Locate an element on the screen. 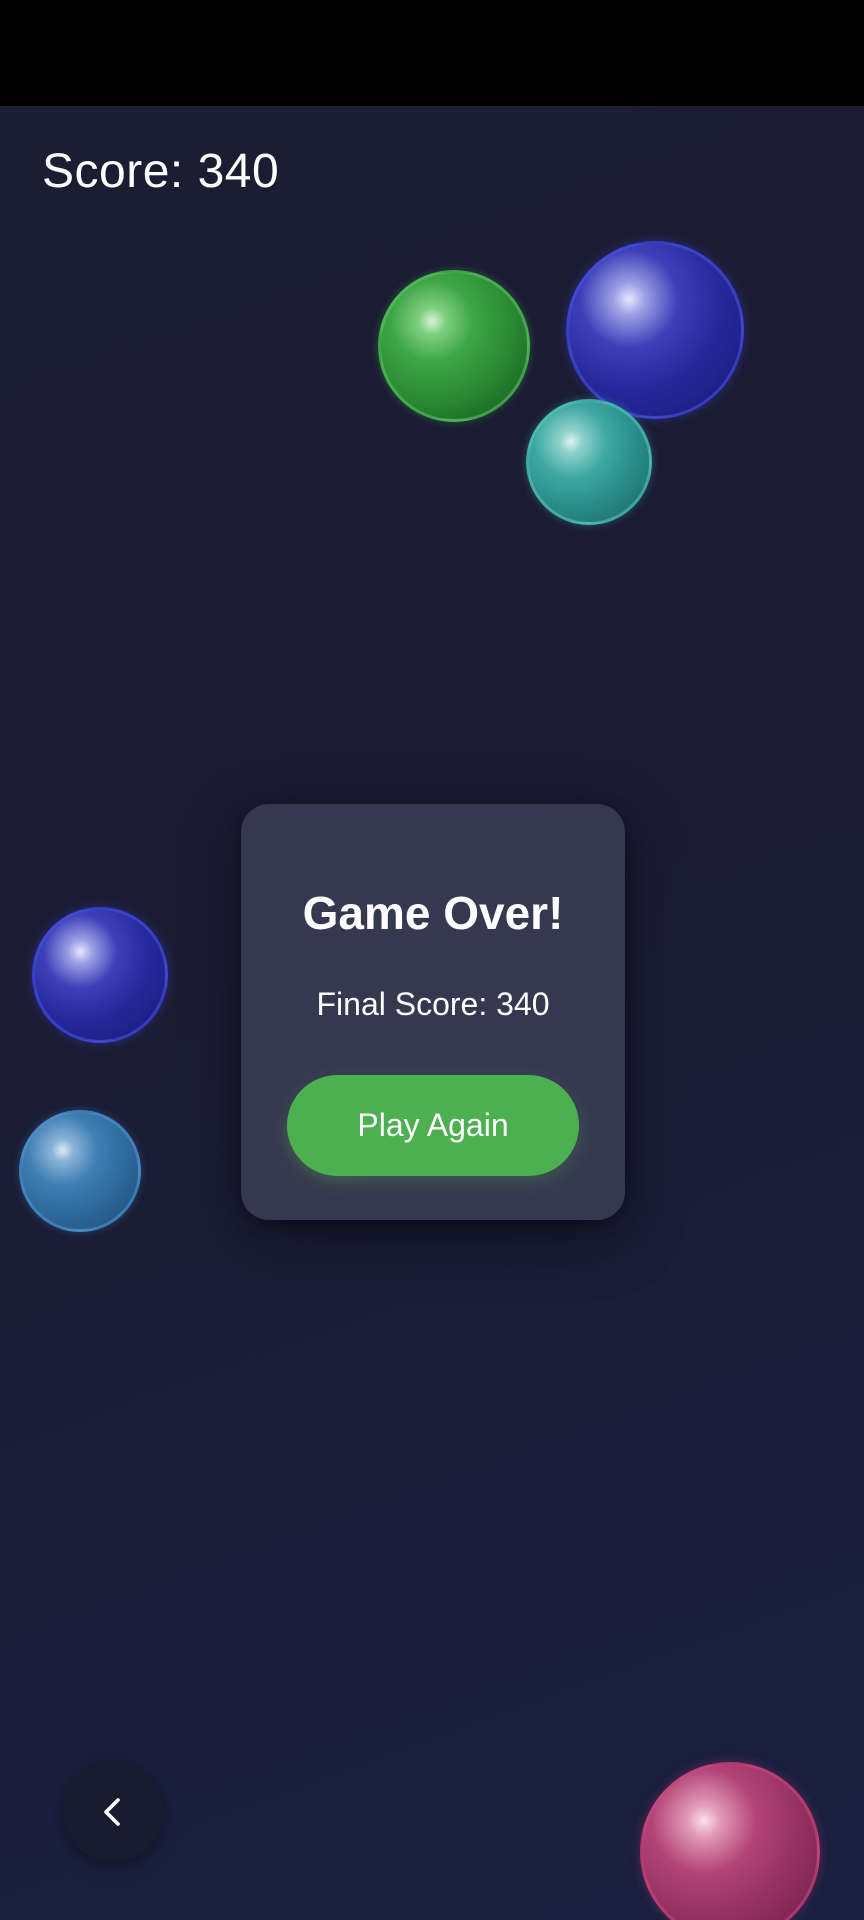  play-again-button: Play Again is located at coordinates (433, 1125).